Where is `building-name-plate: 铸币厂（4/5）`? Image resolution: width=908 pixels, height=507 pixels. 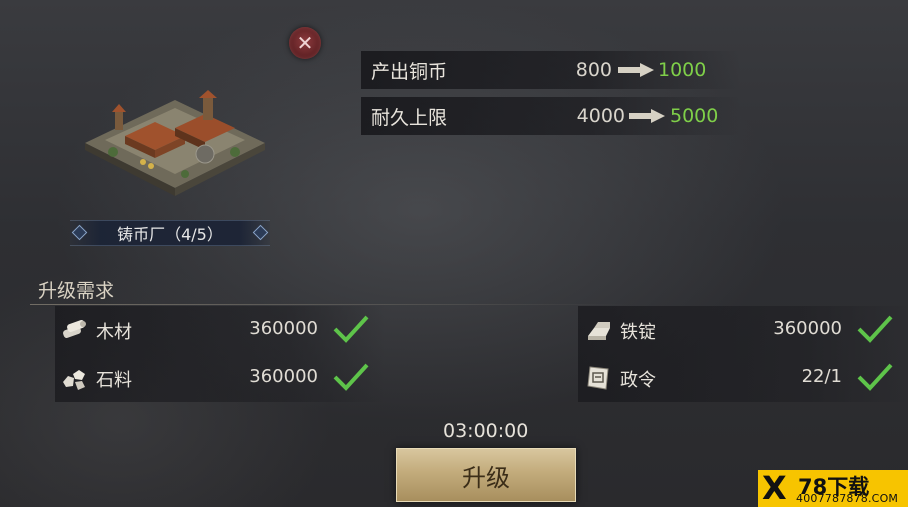
building-name-plate: 铸币厂（4/5） is located at coordinates (170, 233).